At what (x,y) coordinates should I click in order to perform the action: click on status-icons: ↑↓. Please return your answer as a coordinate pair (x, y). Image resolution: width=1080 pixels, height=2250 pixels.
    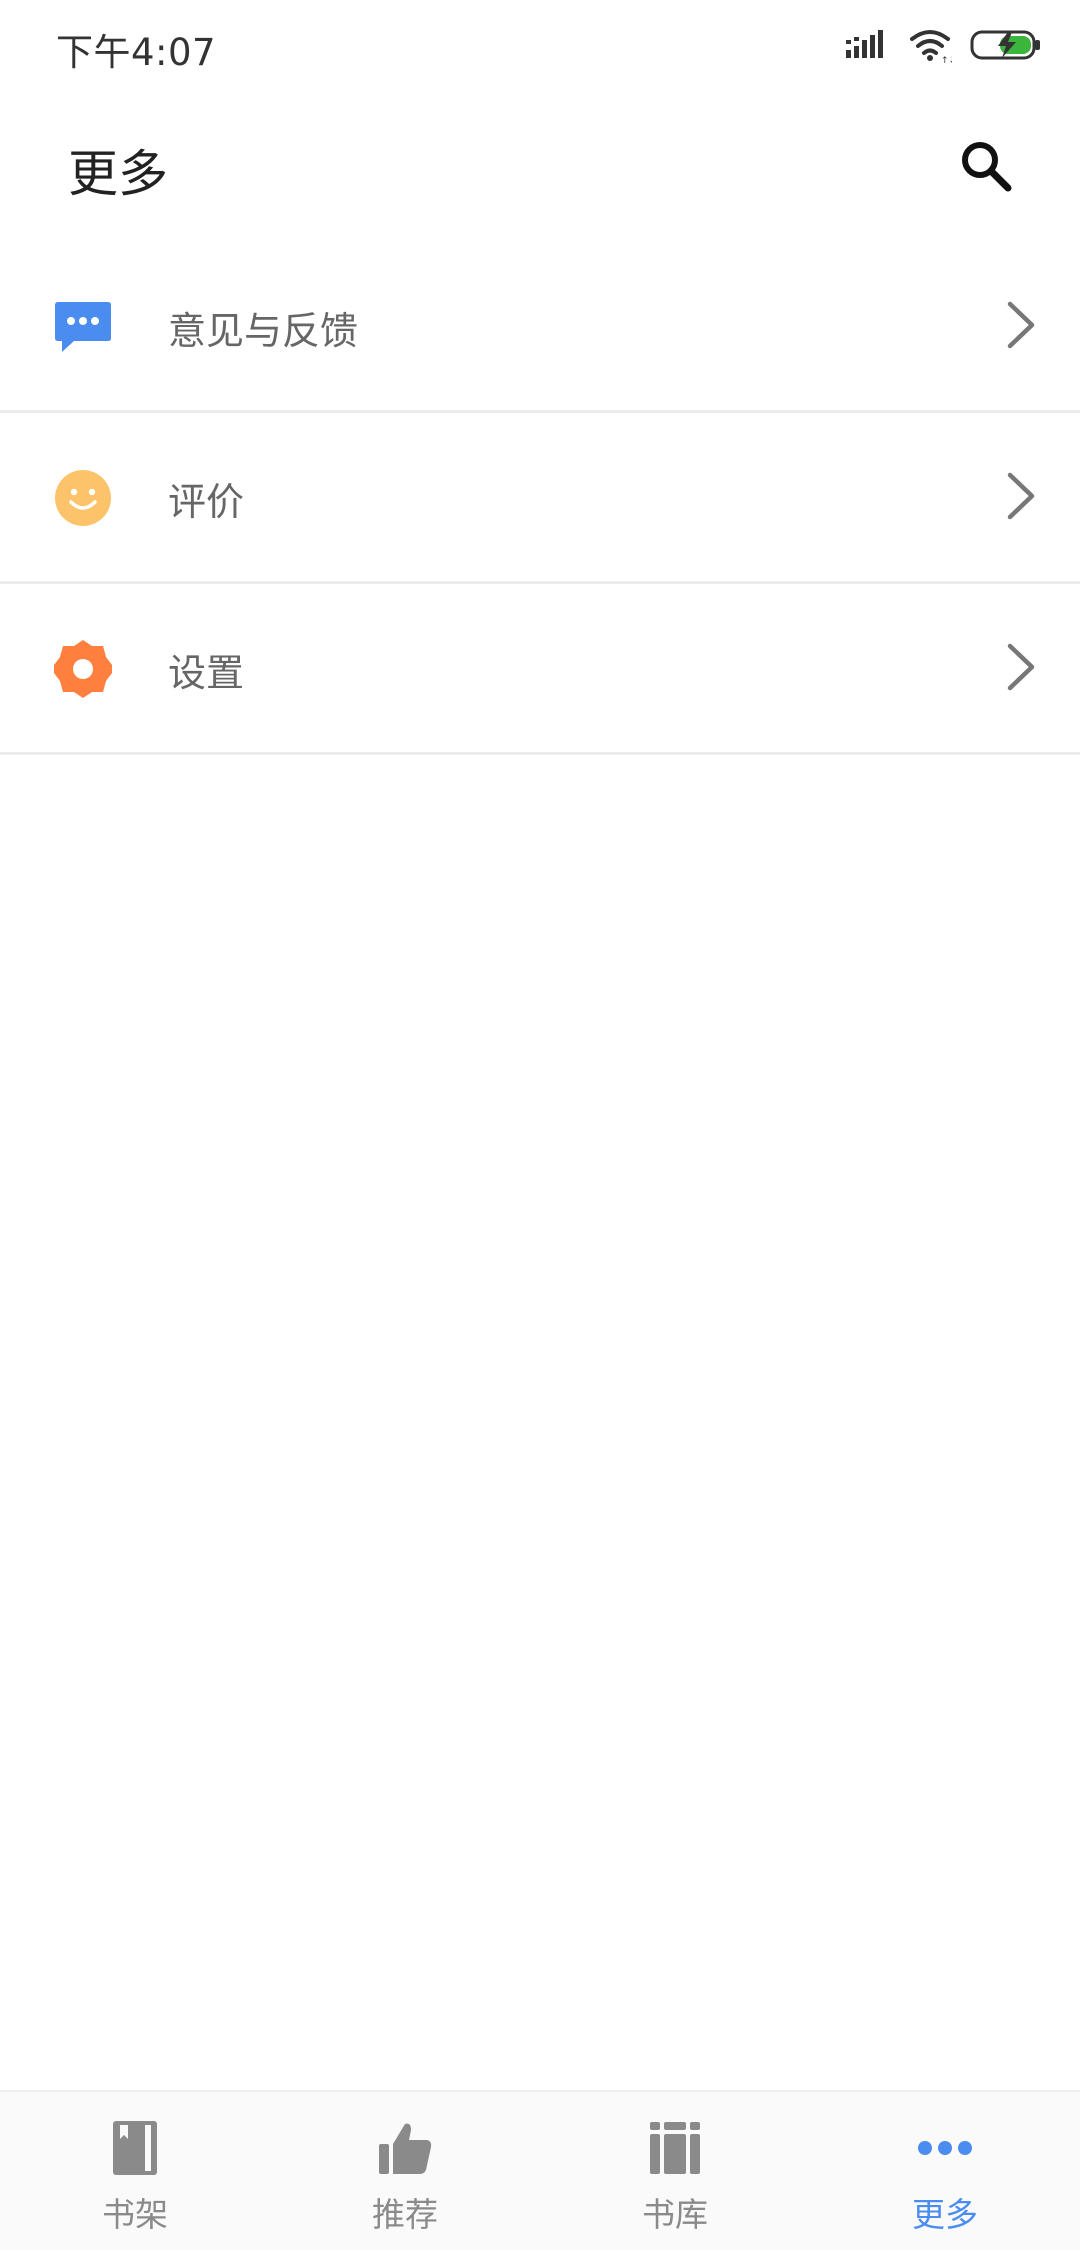
    Looking at the image, I should click on (944, 45).